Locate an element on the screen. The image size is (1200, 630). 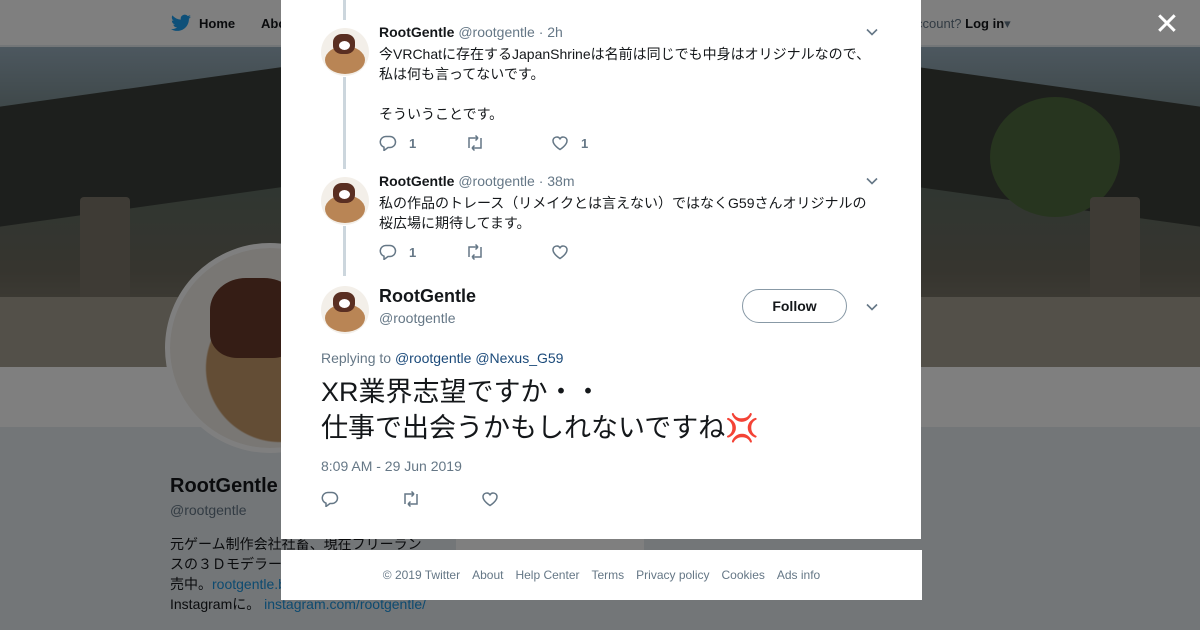
main-tweet-author-handle: @rootgentle is located at coordinates (417, 318).